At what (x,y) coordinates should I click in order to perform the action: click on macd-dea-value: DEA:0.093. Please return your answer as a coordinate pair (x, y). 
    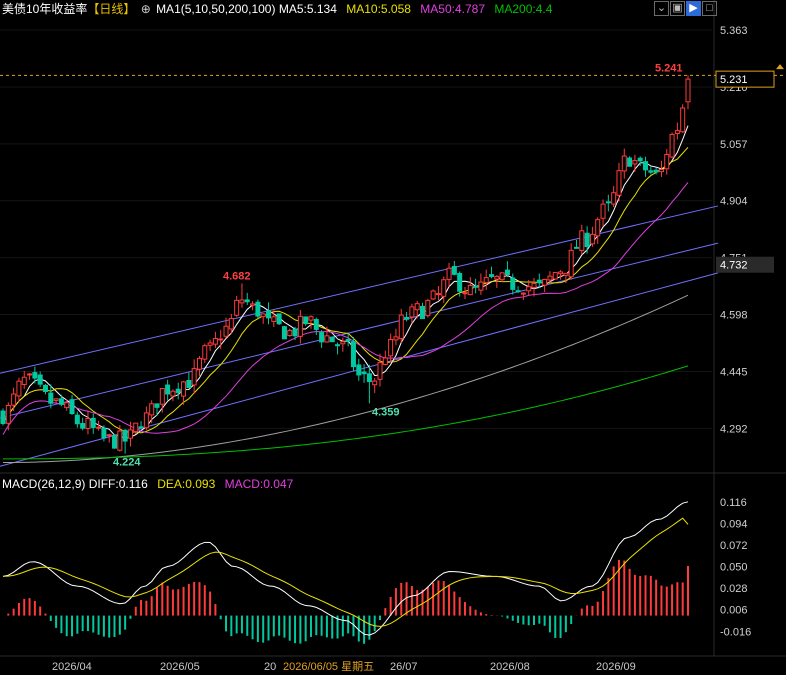
    Looking at the image, I should click on (186, 484).